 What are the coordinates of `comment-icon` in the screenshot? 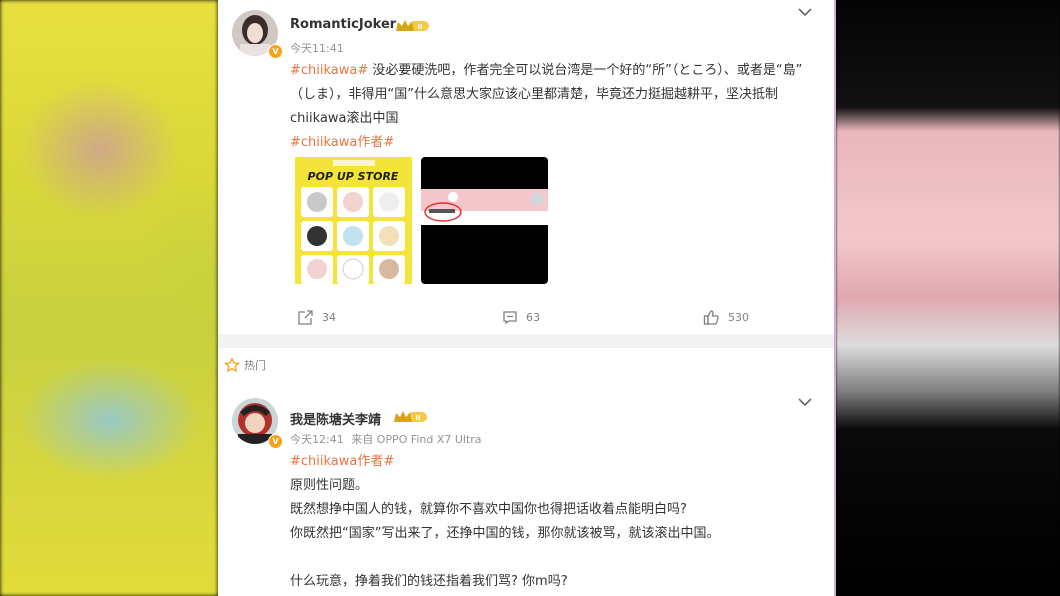 It's located at (510, 318).